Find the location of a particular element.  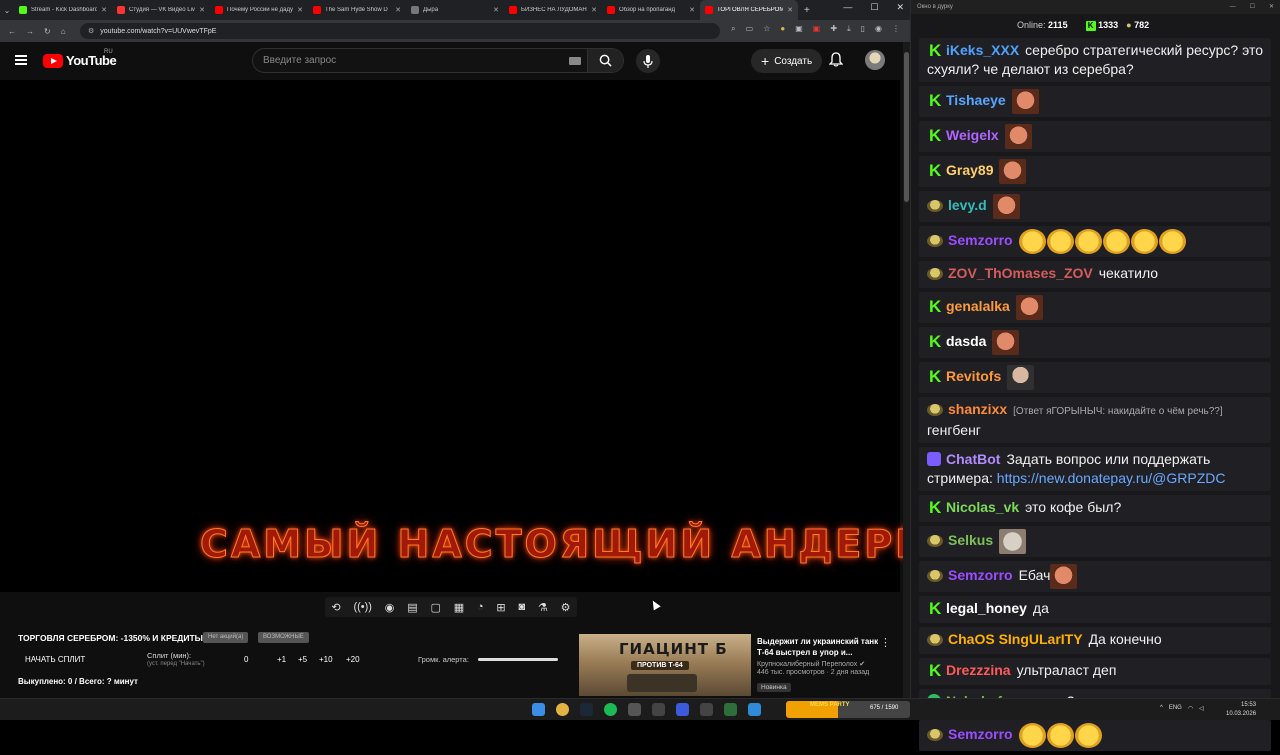

split-value-0: 0 is located at coordinates (246, 659).